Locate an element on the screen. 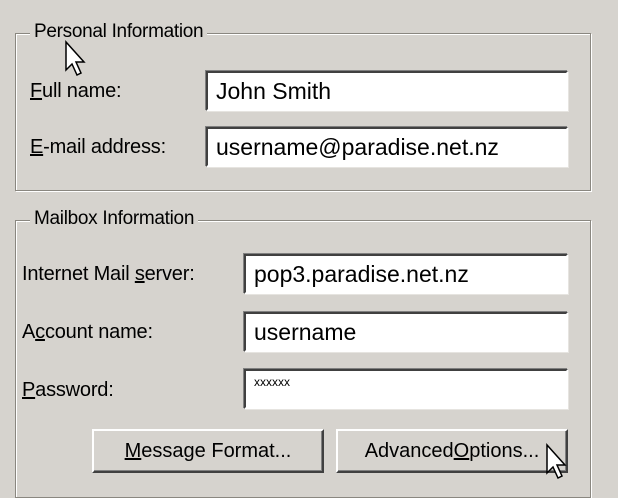 The height and width of the screenshot is (498, 618). personal-information-legend: Personal Information is located at coordinates (119, 32).